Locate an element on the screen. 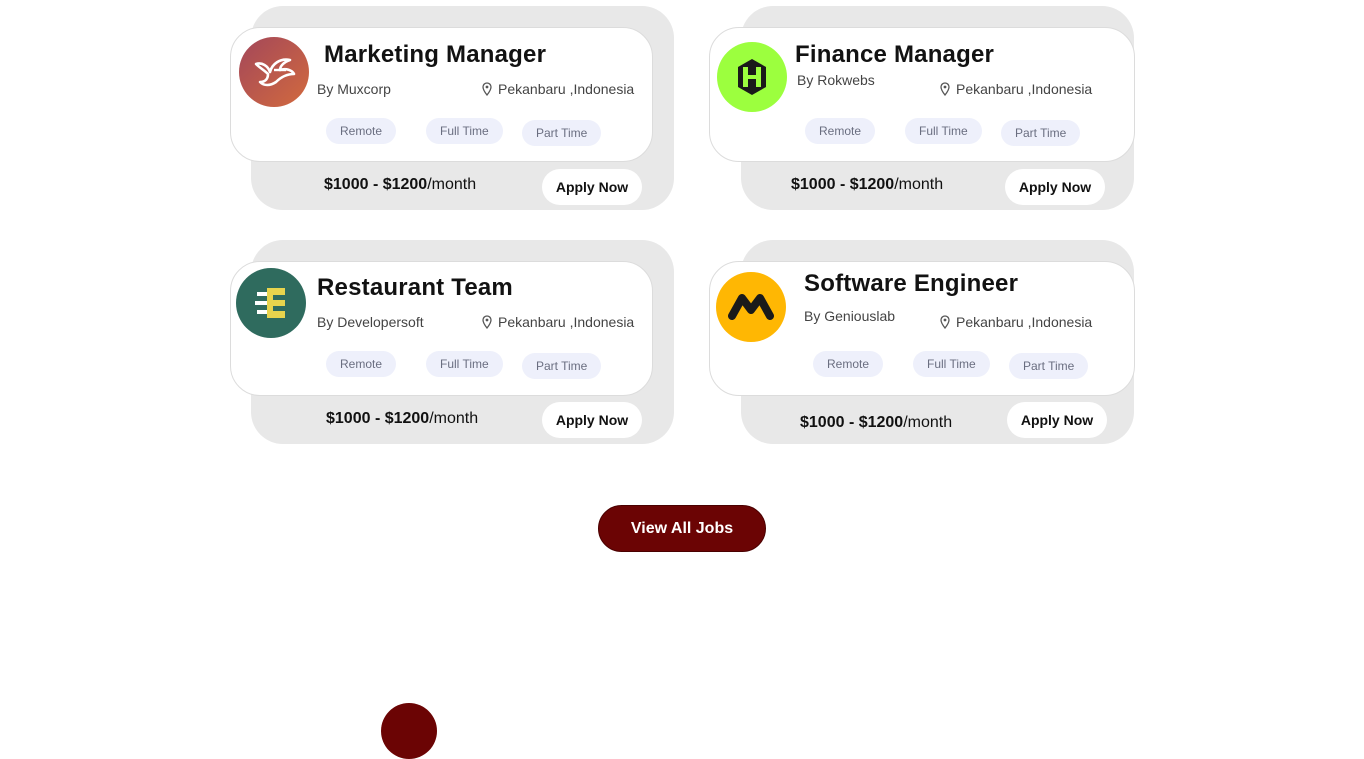 This screenshot has height=759, width=1364. partial-circle-decoration is located at coordinates (409, 731).